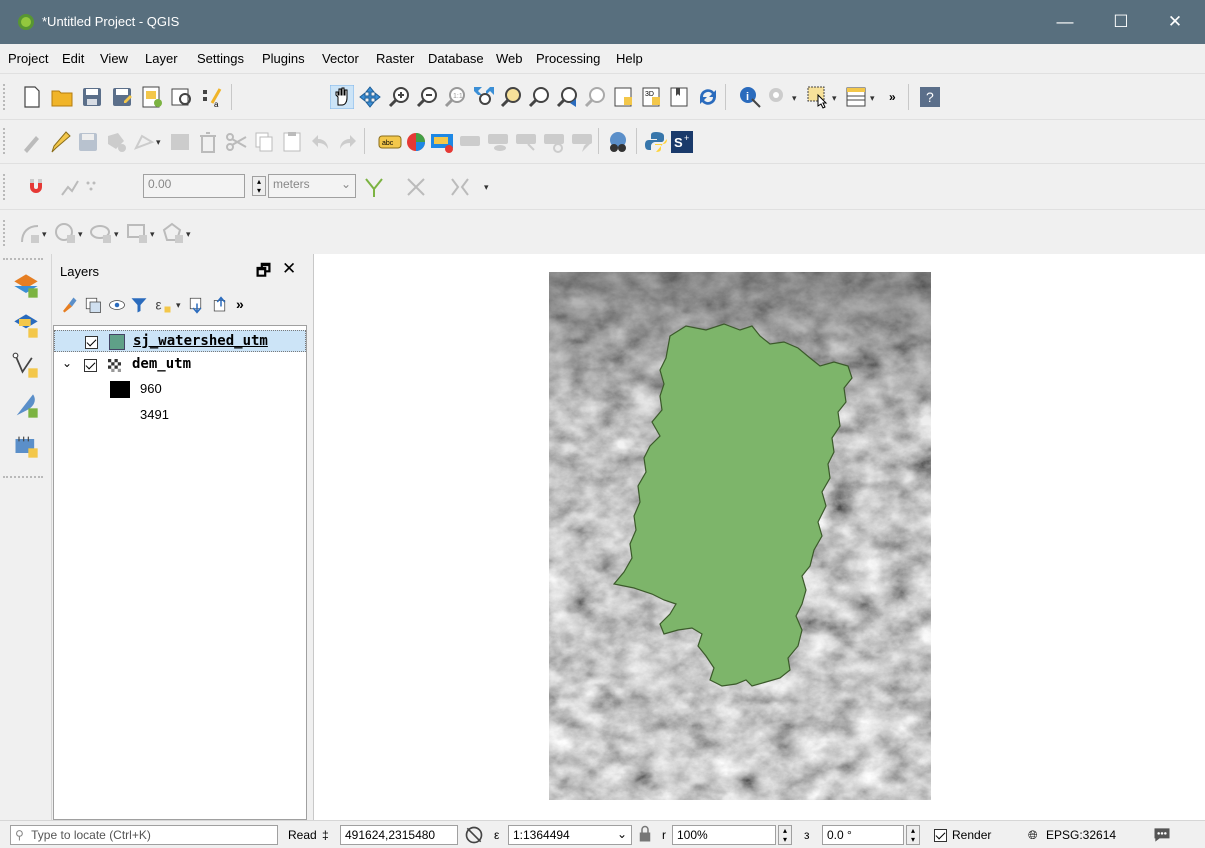 This screenshot has height=848, width=1205. What do you see at coordinates (416, 142) in the screenshot?
I see `layer-diagram-icon` at bounding box center [416, 142].